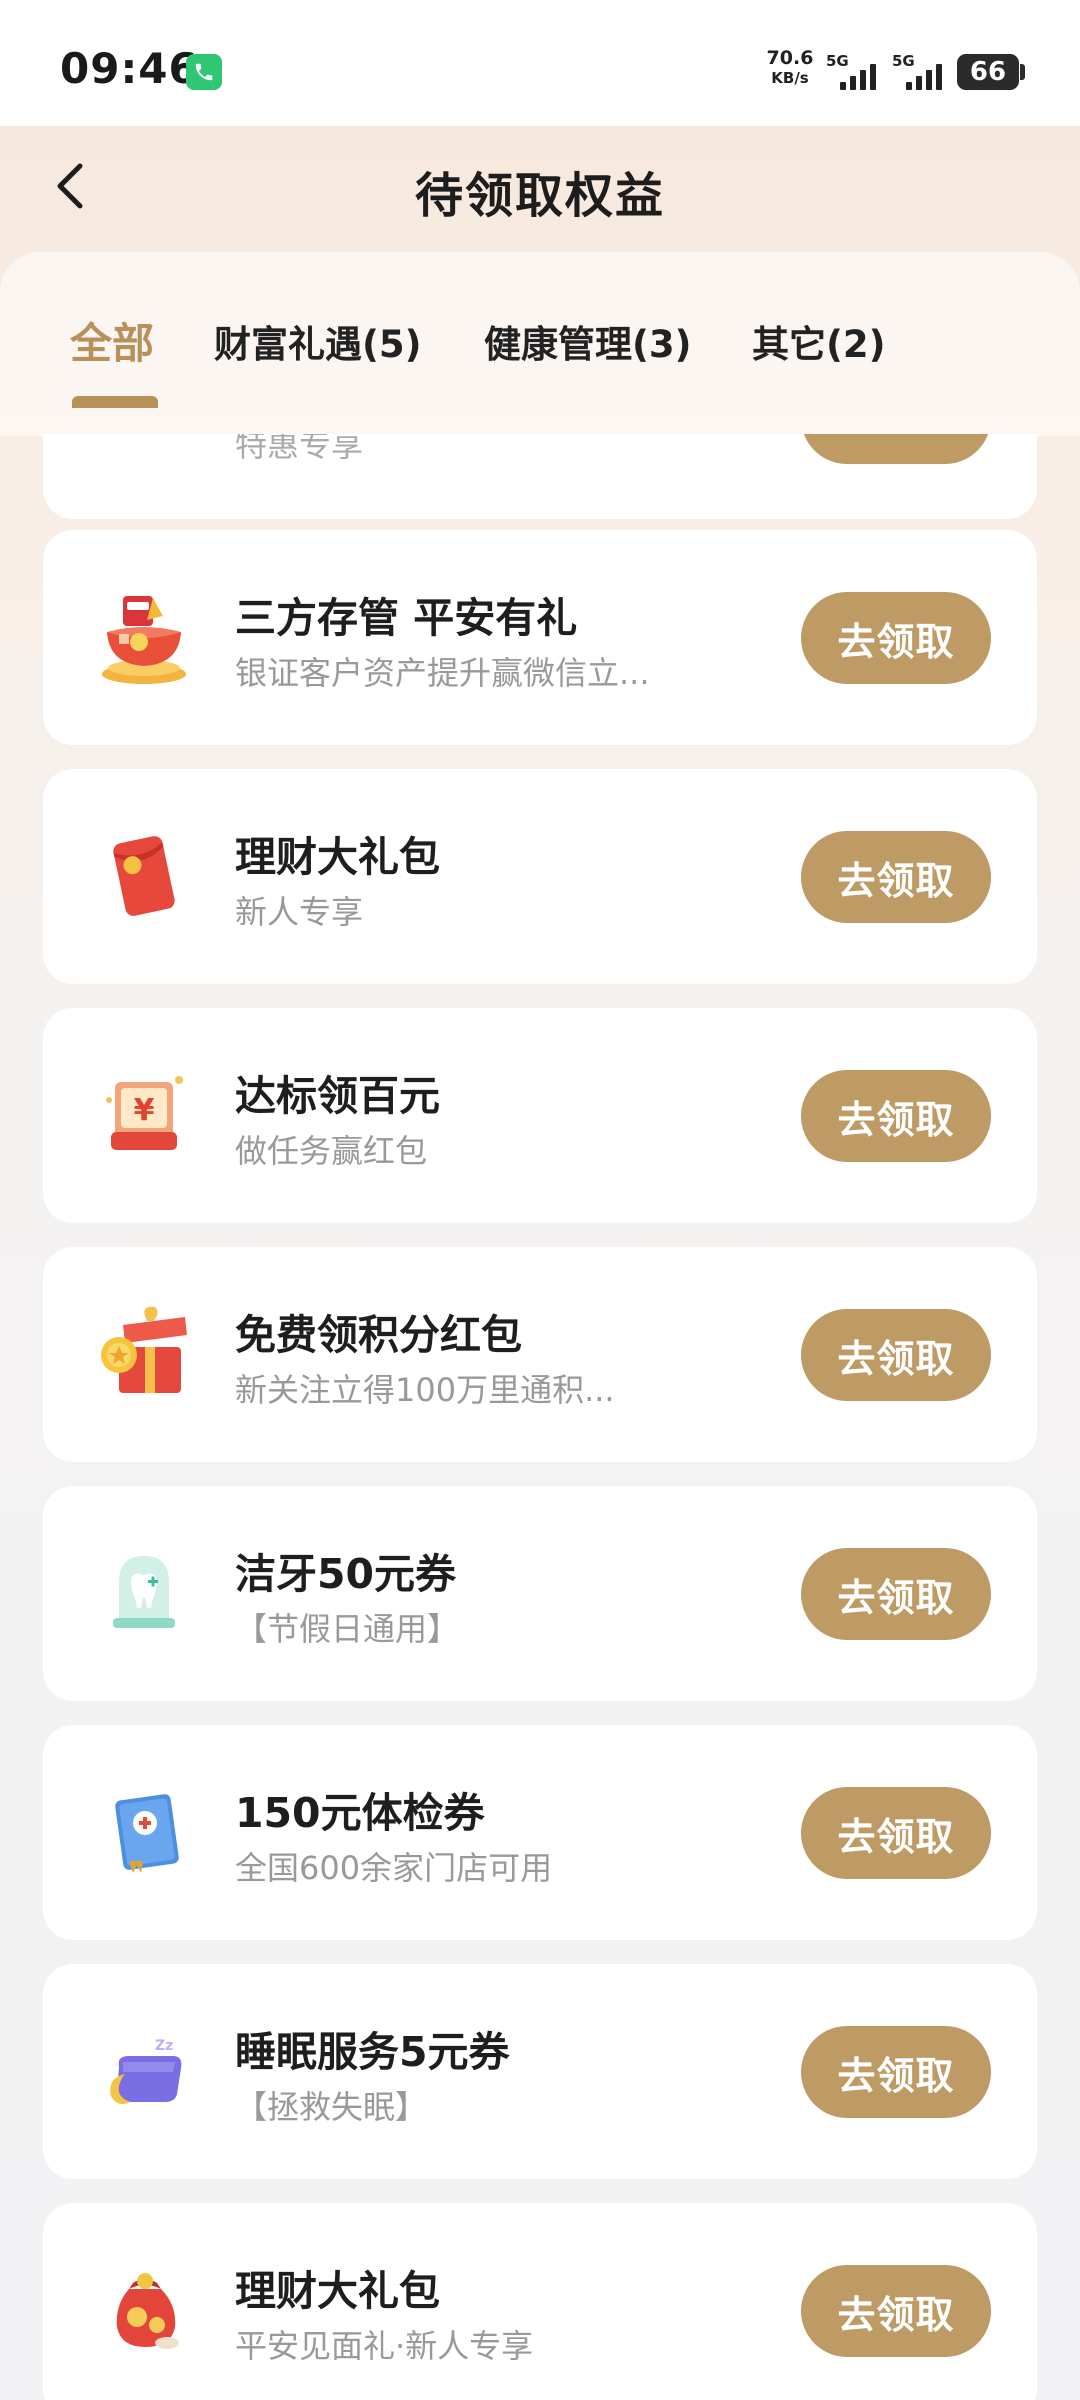 The image size is (1080, 2400). What do you see at coordinates (1022, 72) in the screenshot?
I see `battery-cap` at bounding box center [1022, 72].